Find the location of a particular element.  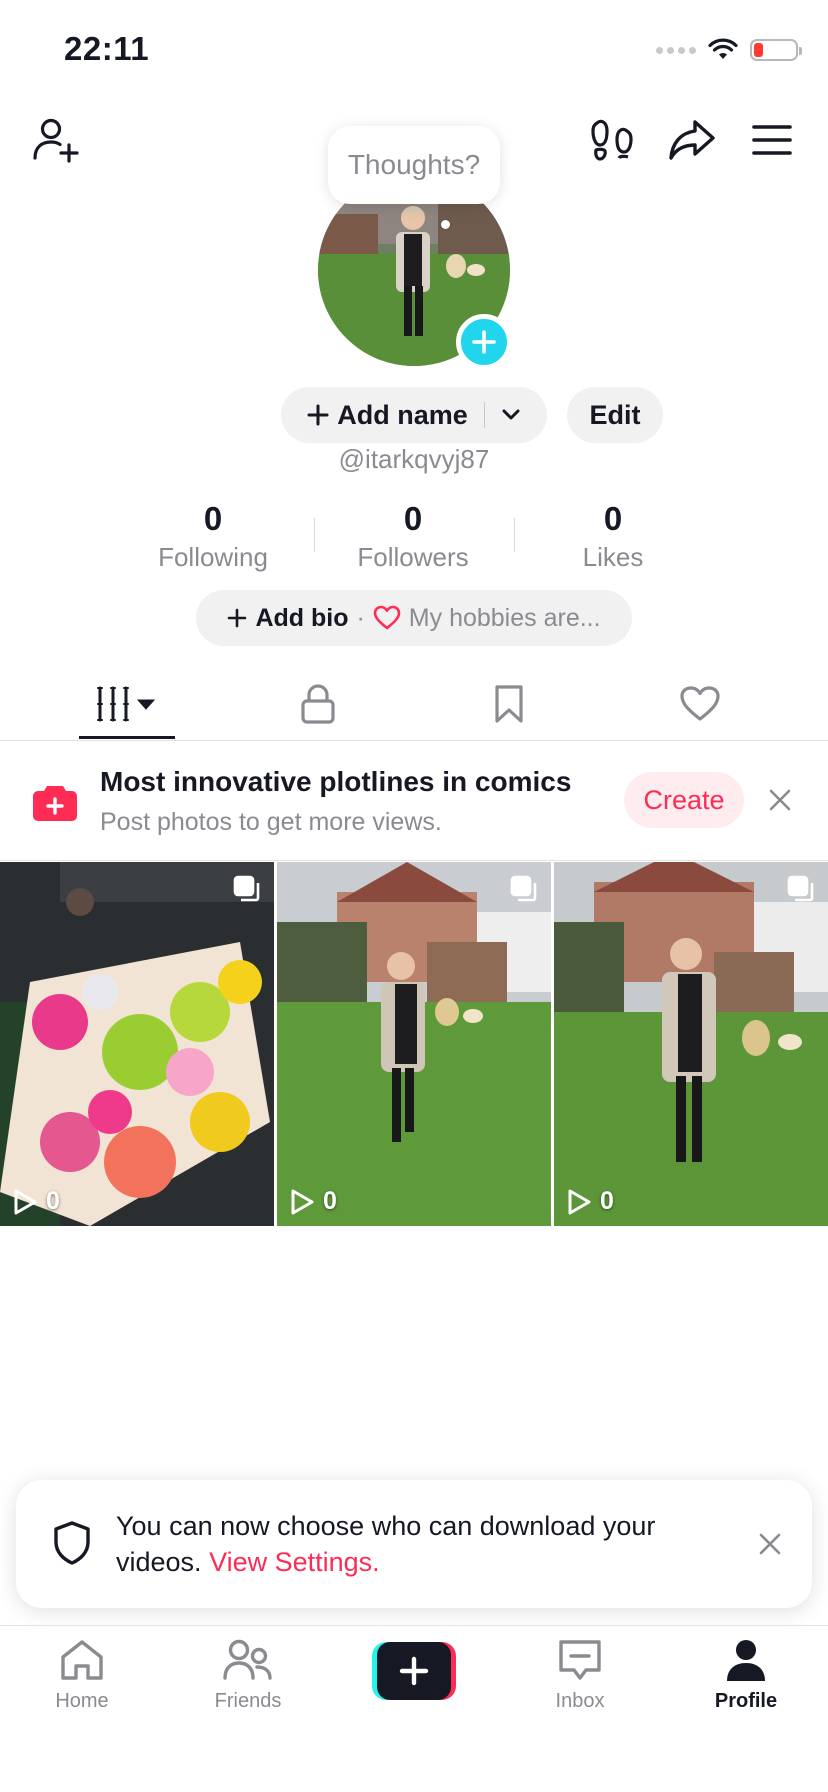

profile-icon is located at coordinates (746, 1660).